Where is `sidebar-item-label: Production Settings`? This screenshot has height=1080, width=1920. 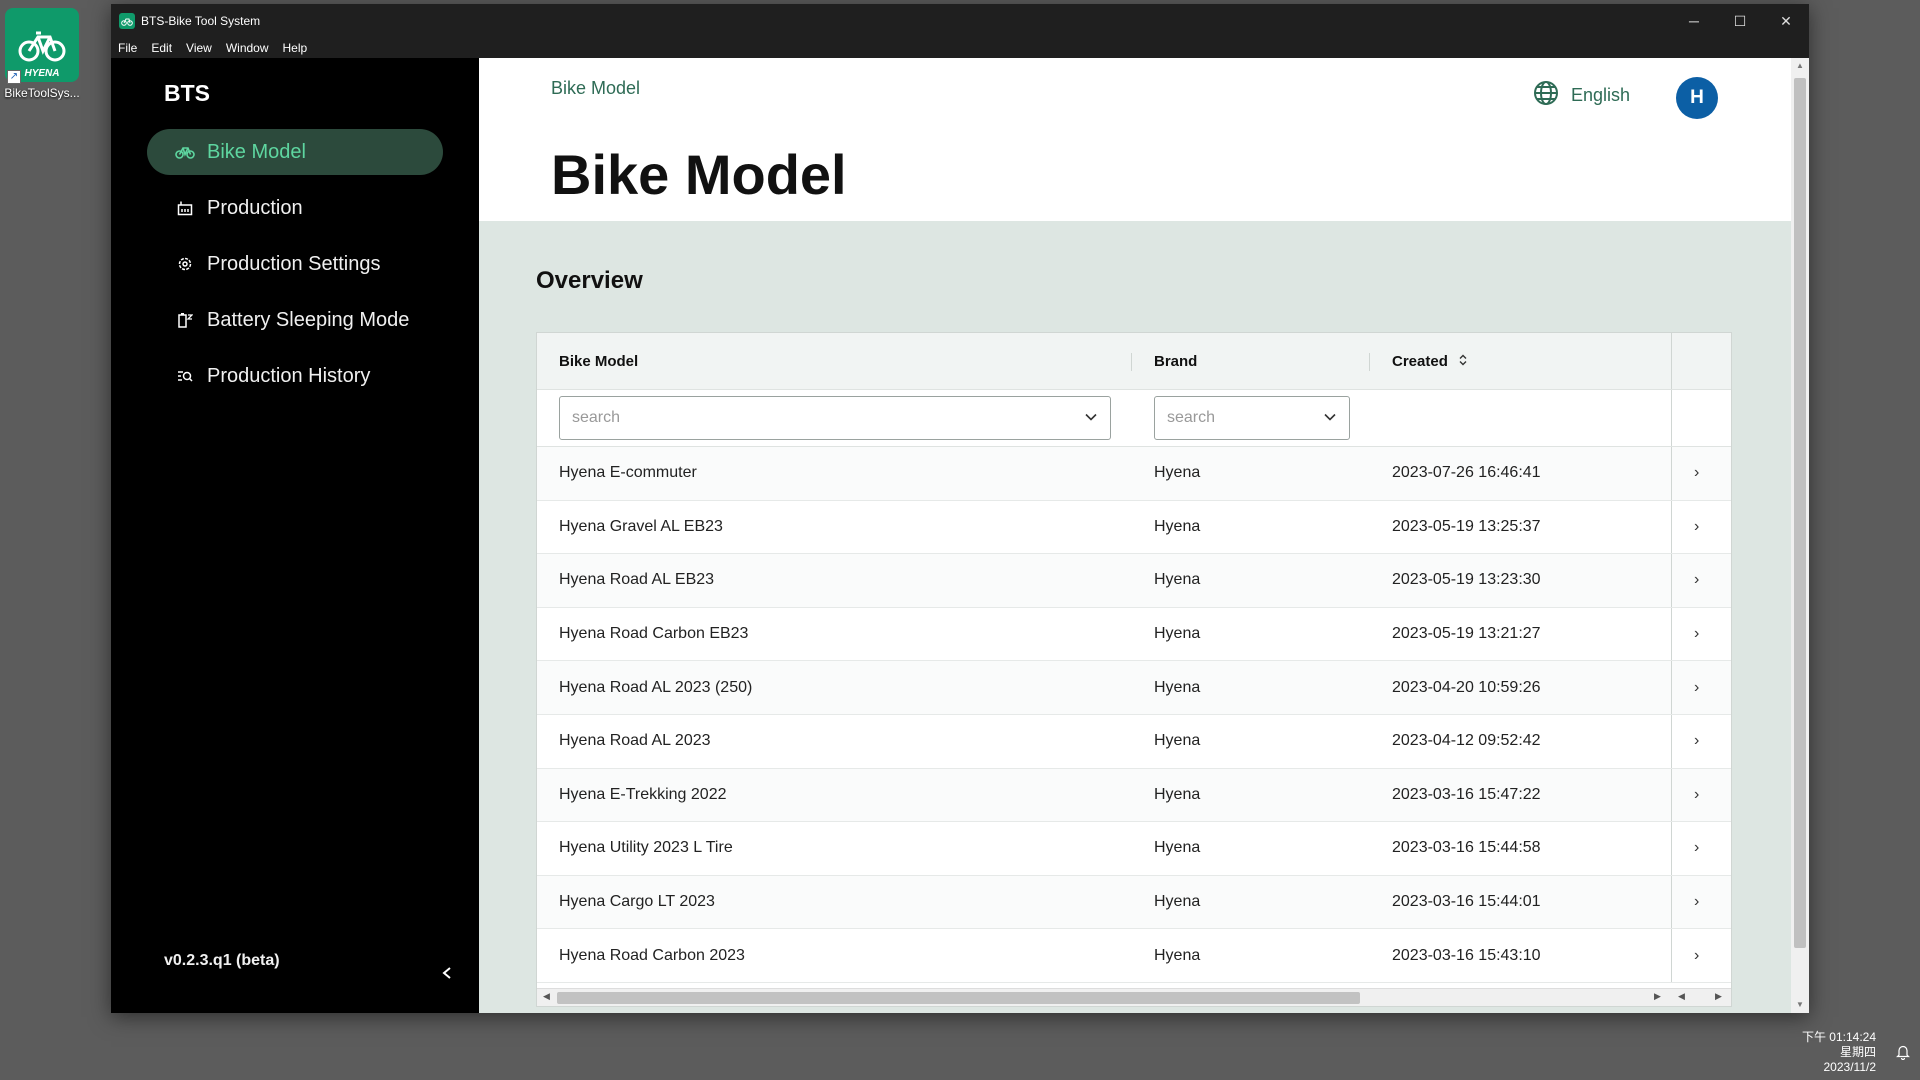 sidebar-item-label: Production Settings is located at coordinates (294, 263).